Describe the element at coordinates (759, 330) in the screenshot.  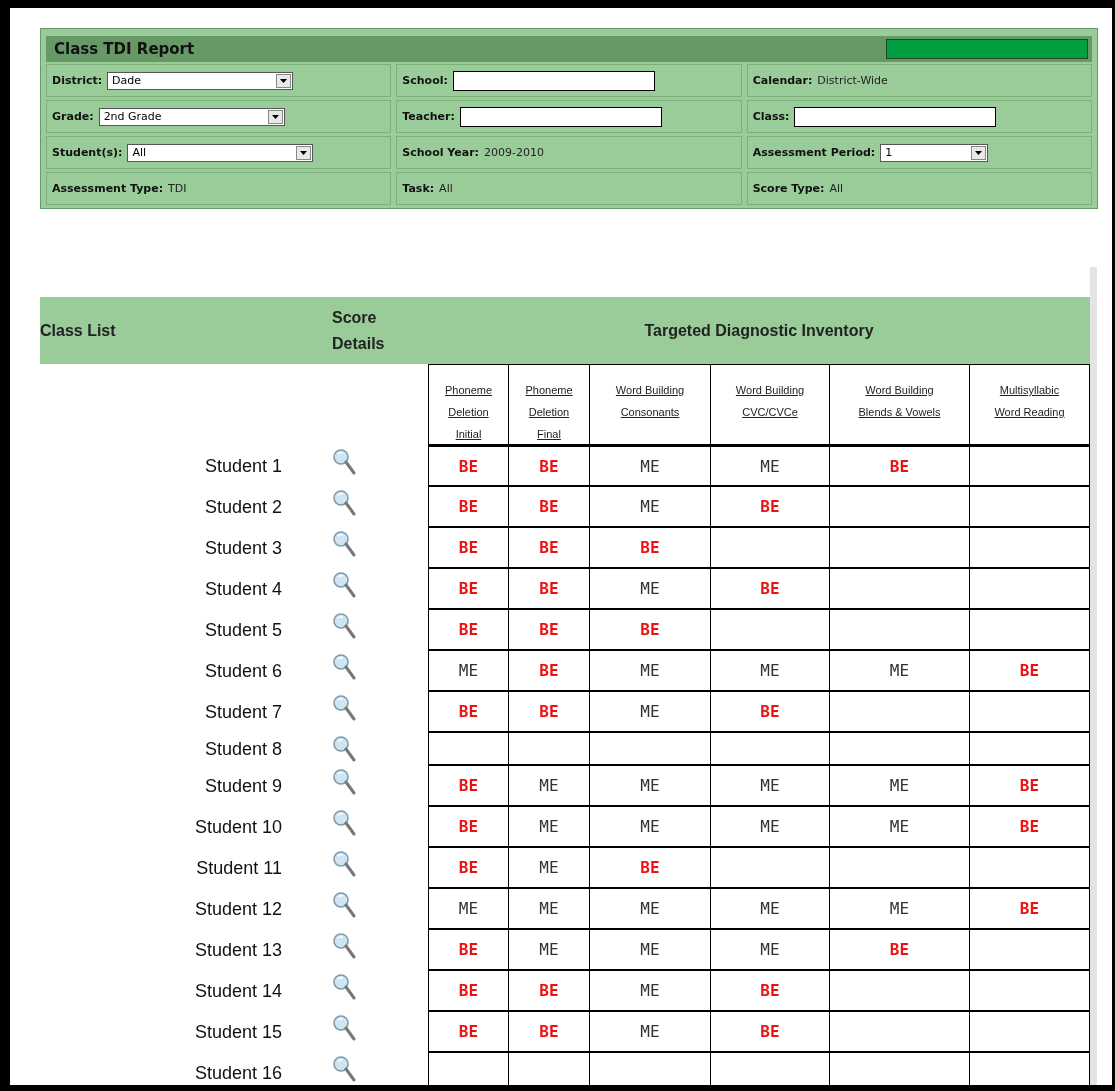
I see `column-header: Targeted Diagnostic Inventory` at that location.